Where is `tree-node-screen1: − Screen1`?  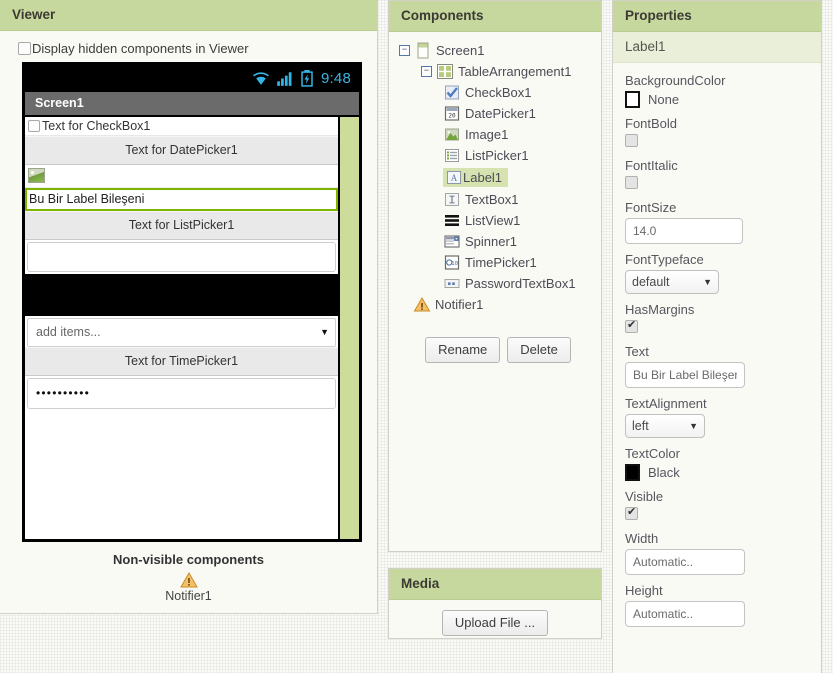 tree-node-screen1: − Screen1 is located at coordinates (498, 50).